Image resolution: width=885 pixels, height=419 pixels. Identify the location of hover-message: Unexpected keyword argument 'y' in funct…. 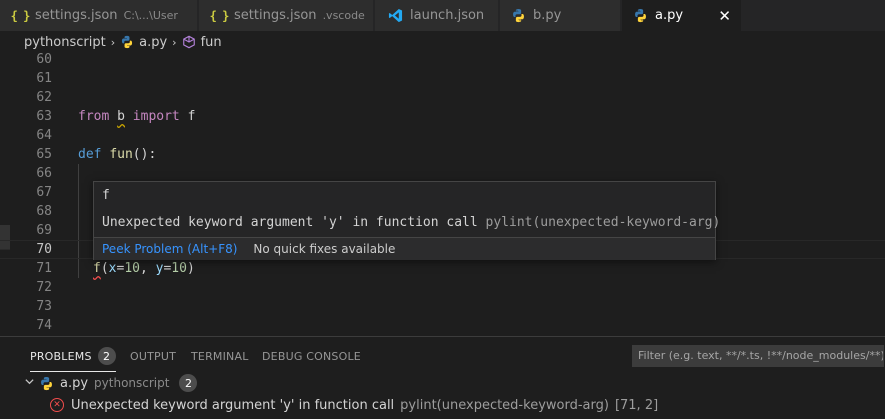
(290, 222).